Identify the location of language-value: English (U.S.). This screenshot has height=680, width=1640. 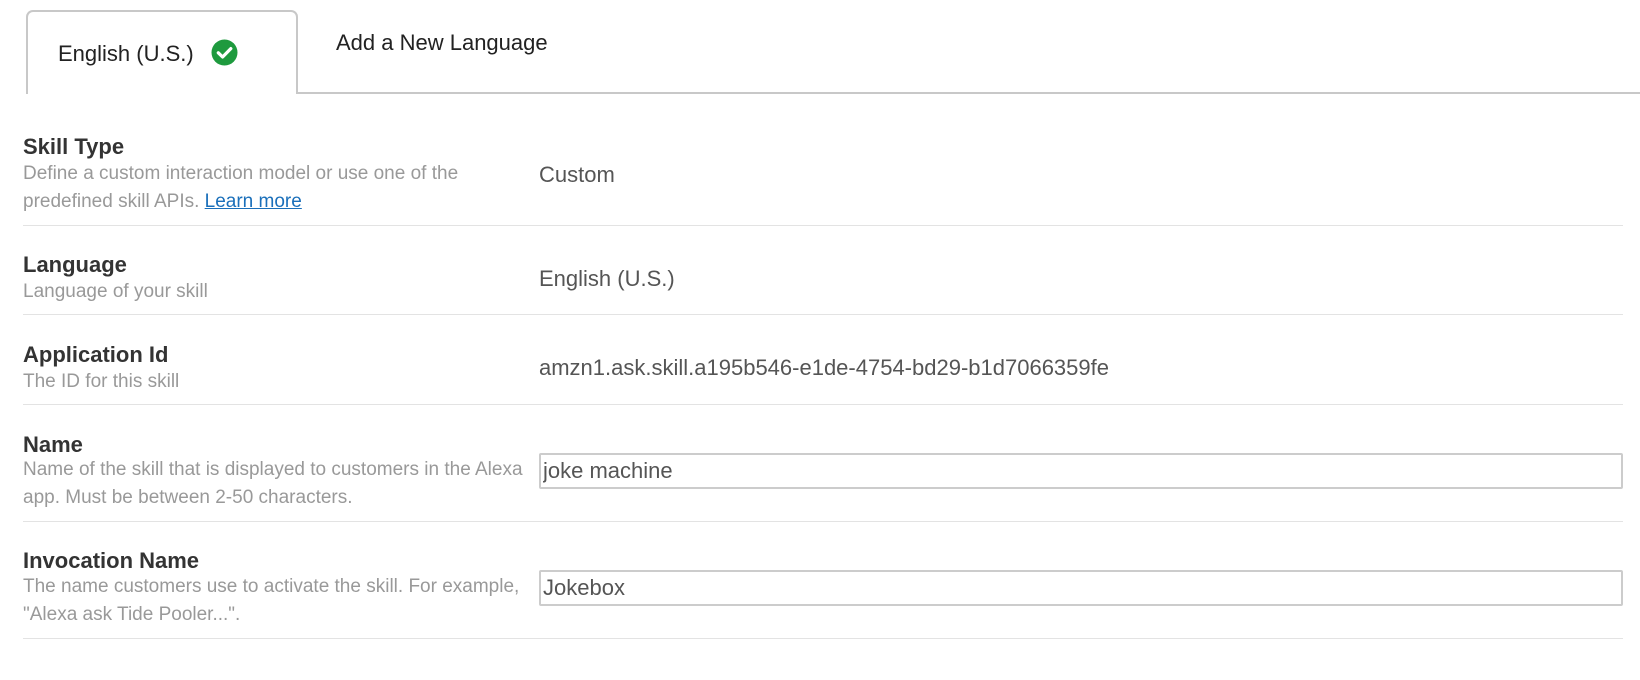
(607, 278).